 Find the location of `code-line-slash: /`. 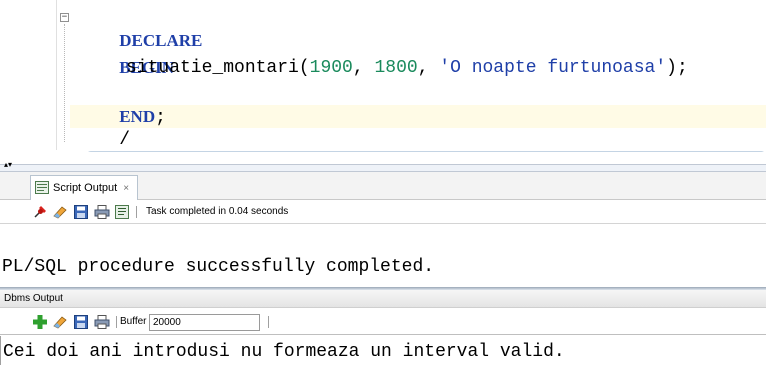

code-line-slash: / is located at coordinates (103, 129).